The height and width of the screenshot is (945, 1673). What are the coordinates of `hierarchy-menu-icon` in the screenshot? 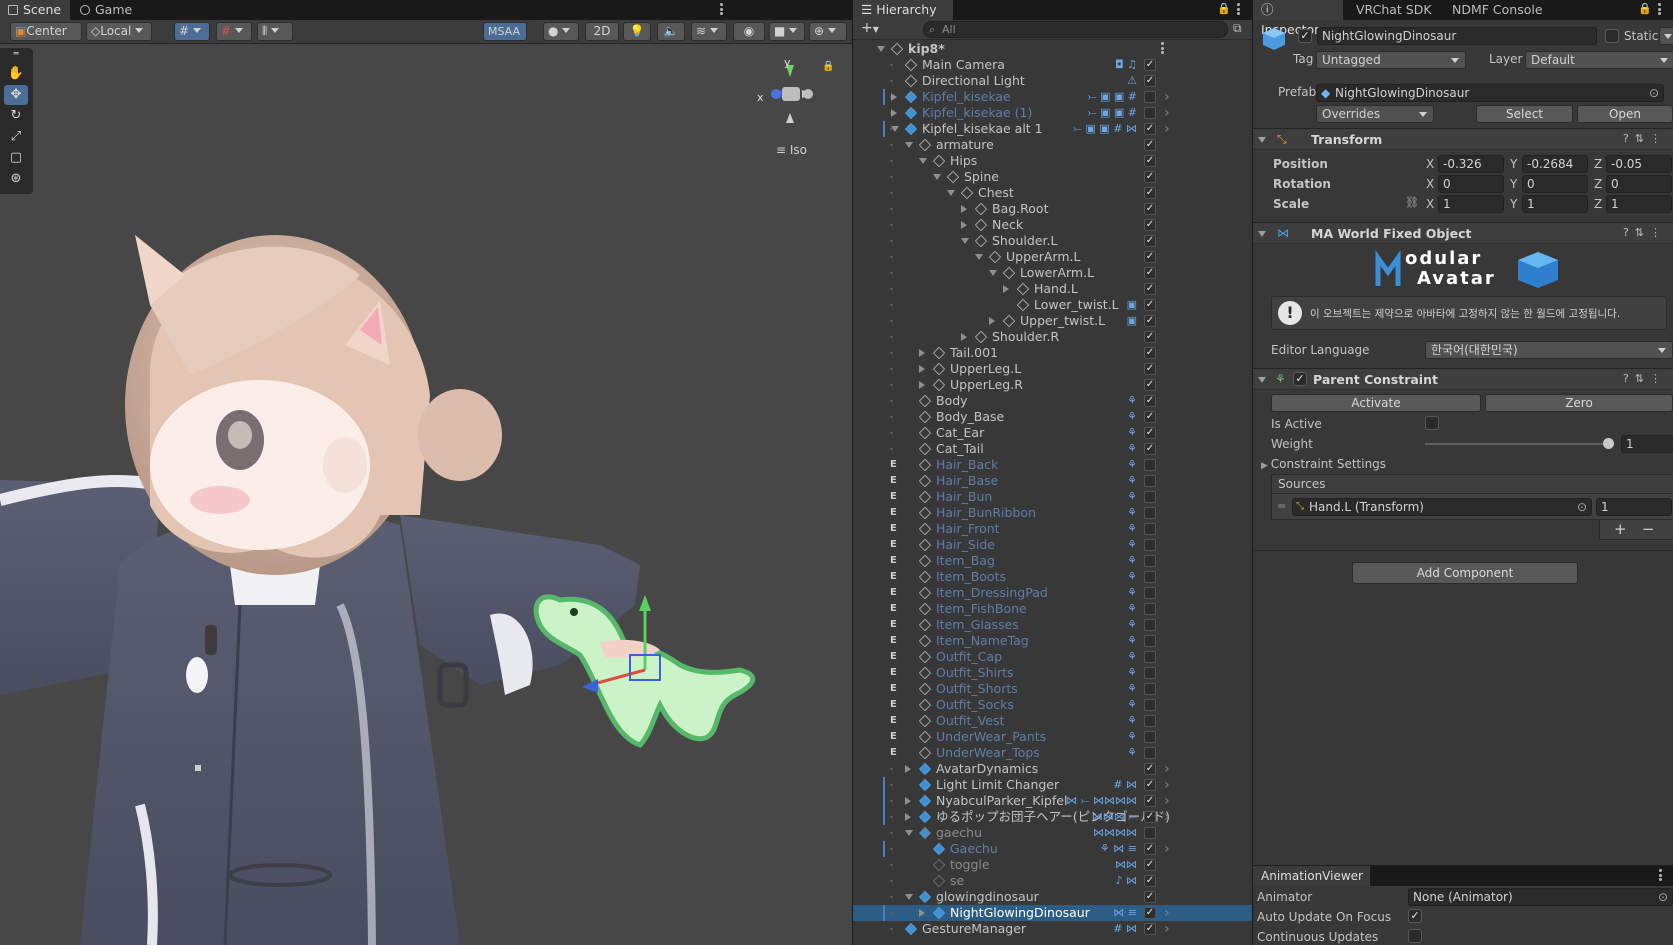 It's located at (1239, 10).